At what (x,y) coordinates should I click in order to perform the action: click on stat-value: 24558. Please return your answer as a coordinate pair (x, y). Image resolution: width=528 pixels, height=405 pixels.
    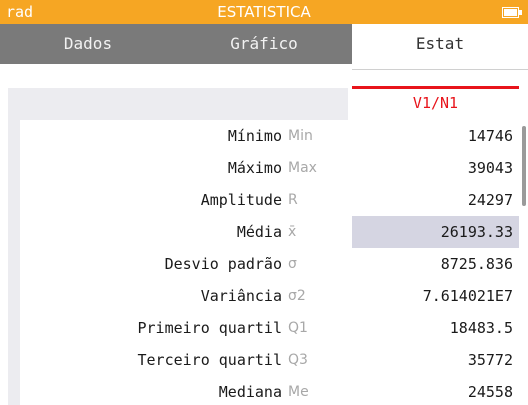
    Looking at the image, I should click on (435, 390).